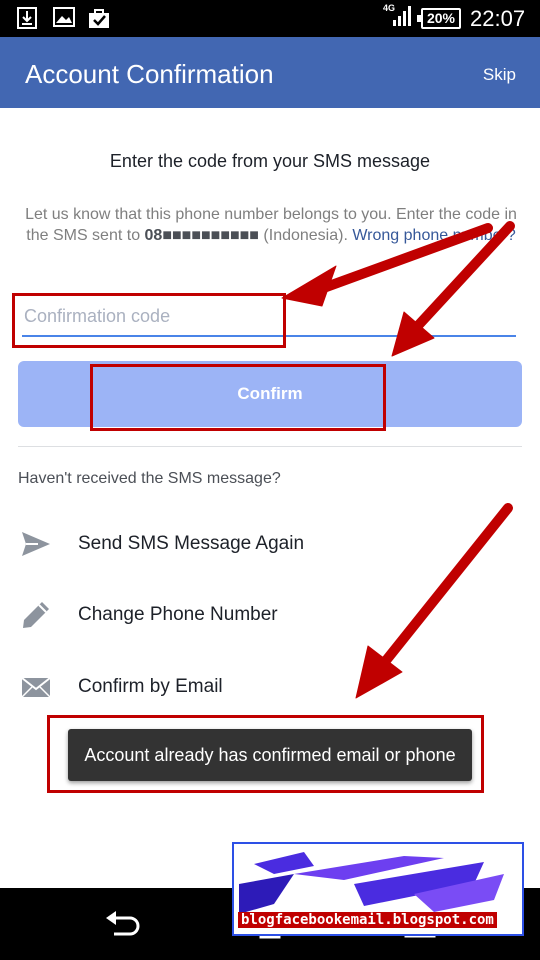 The image size is (540, 960). Describe the element at coordinates (201, 235) in the screenshot. I see `phone-number: 08■■■■■■■■■■` at that location.